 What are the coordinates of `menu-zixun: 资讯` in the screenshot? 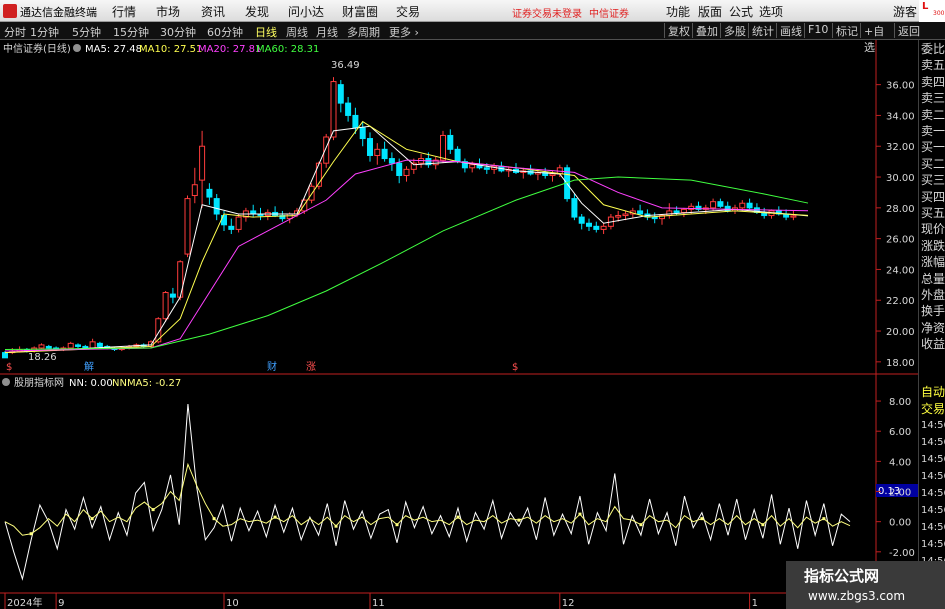 It's located at (213, 11).